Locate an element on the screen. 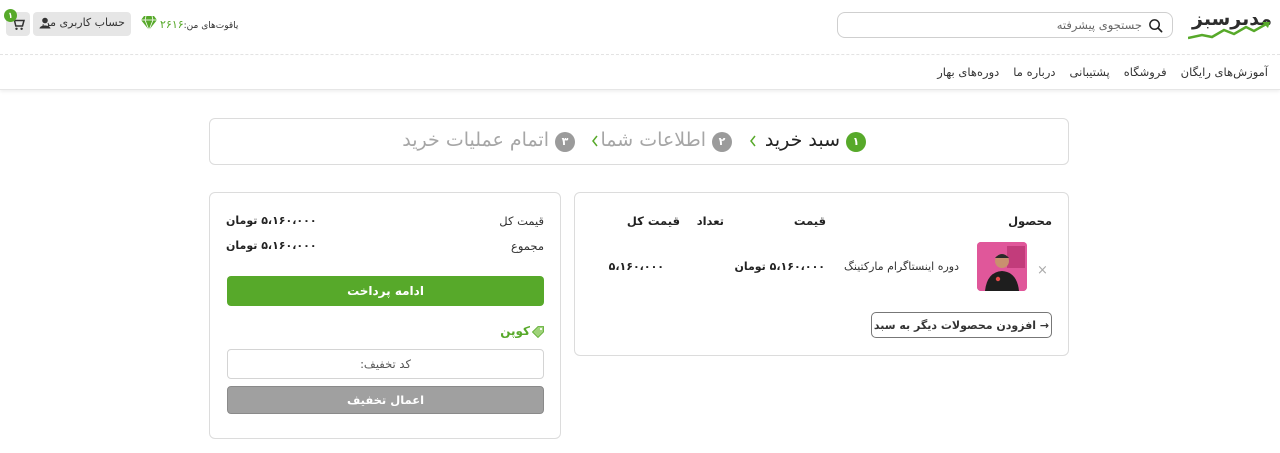  site-logo: مدیرسبز is located at coordinates (1230, 24).